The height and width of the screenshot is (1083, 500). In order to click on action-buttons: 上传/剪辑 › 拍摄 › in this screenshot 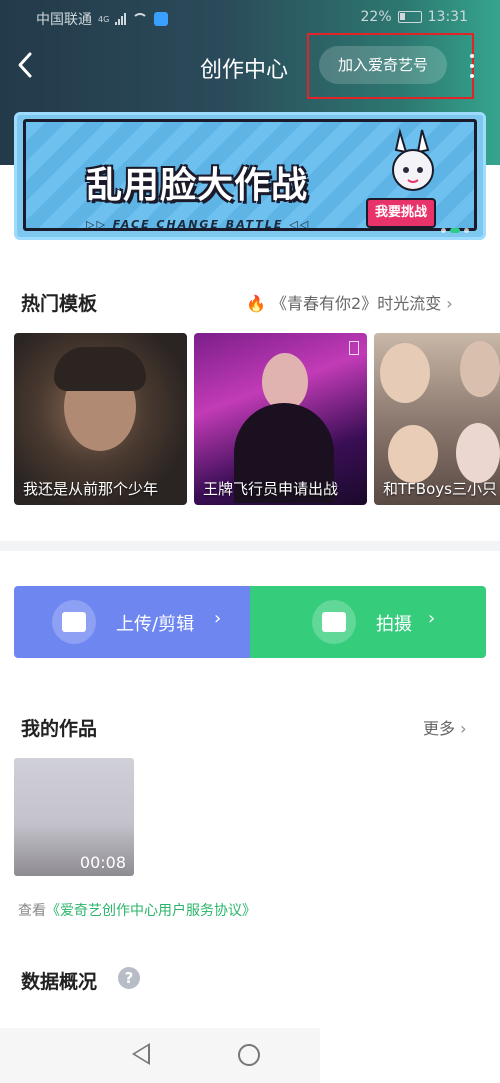, I will do `click(250, 622)`.